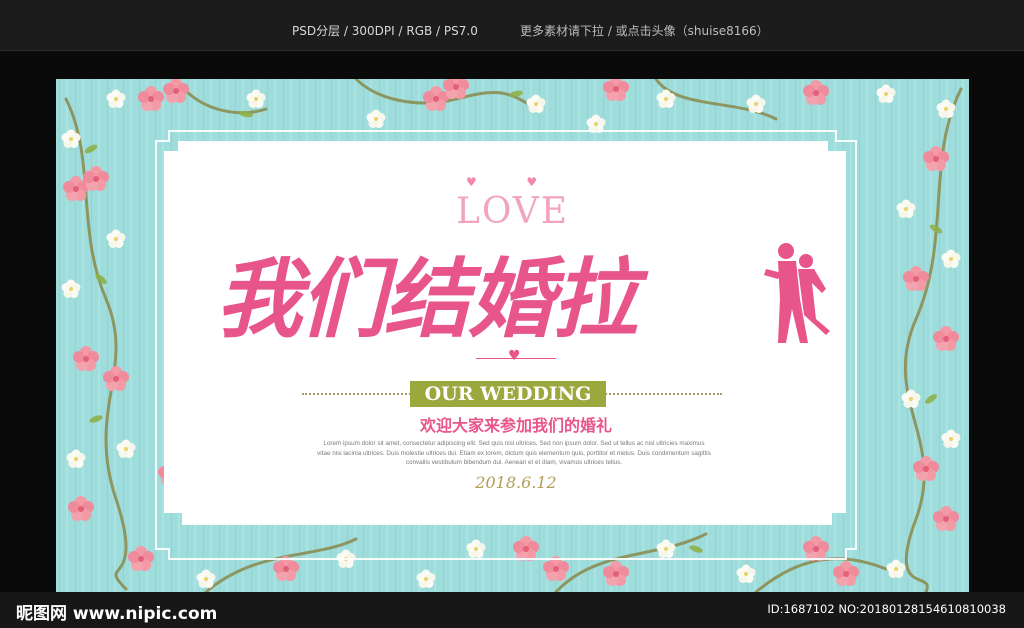  What do you see at coordinates (513, 211) in the screenshot?
I see `love-text: LOVE` at bounding box center [513, 211].